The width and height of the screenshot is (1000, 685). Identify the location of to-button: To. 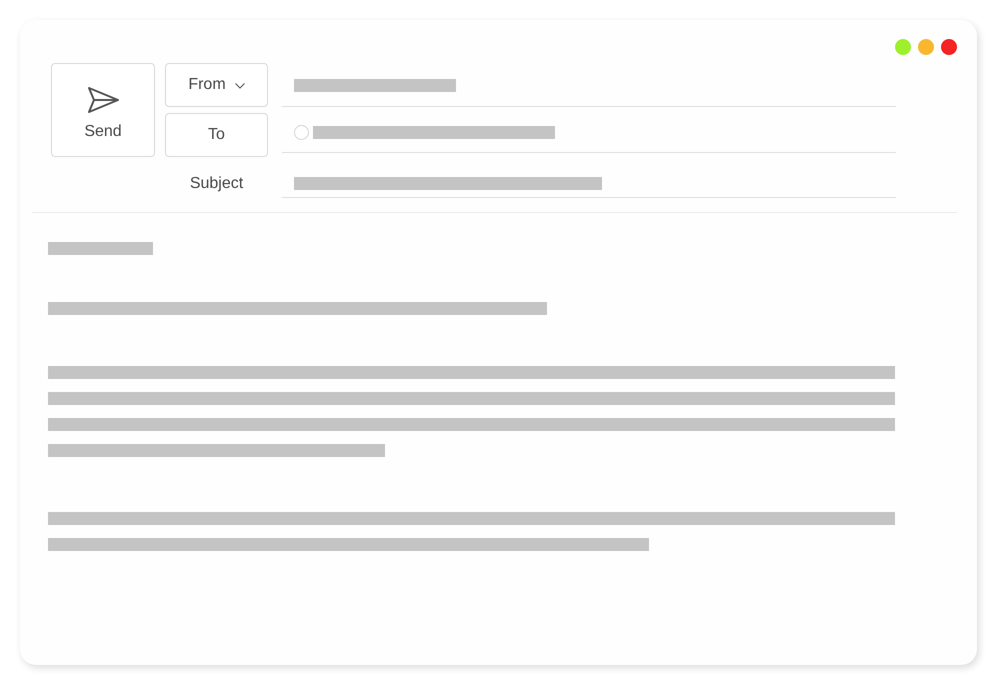
(216, 135).